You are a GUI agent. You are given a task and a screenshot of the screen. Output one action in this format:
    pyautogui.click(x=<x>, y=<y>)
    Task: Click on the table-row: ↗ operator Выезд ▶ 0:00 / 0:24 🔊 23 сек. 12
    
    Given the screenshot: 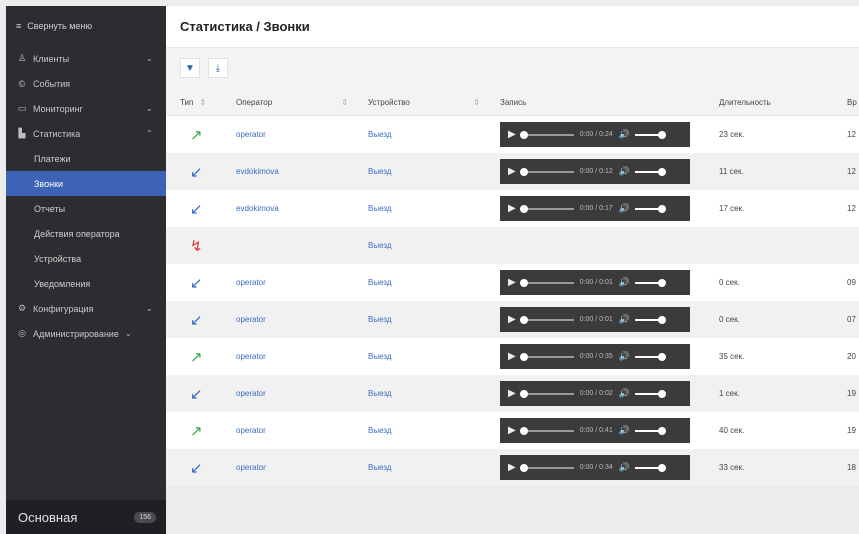 What is the action you would take?
    pyautogui.click(x=512, y=134)
    